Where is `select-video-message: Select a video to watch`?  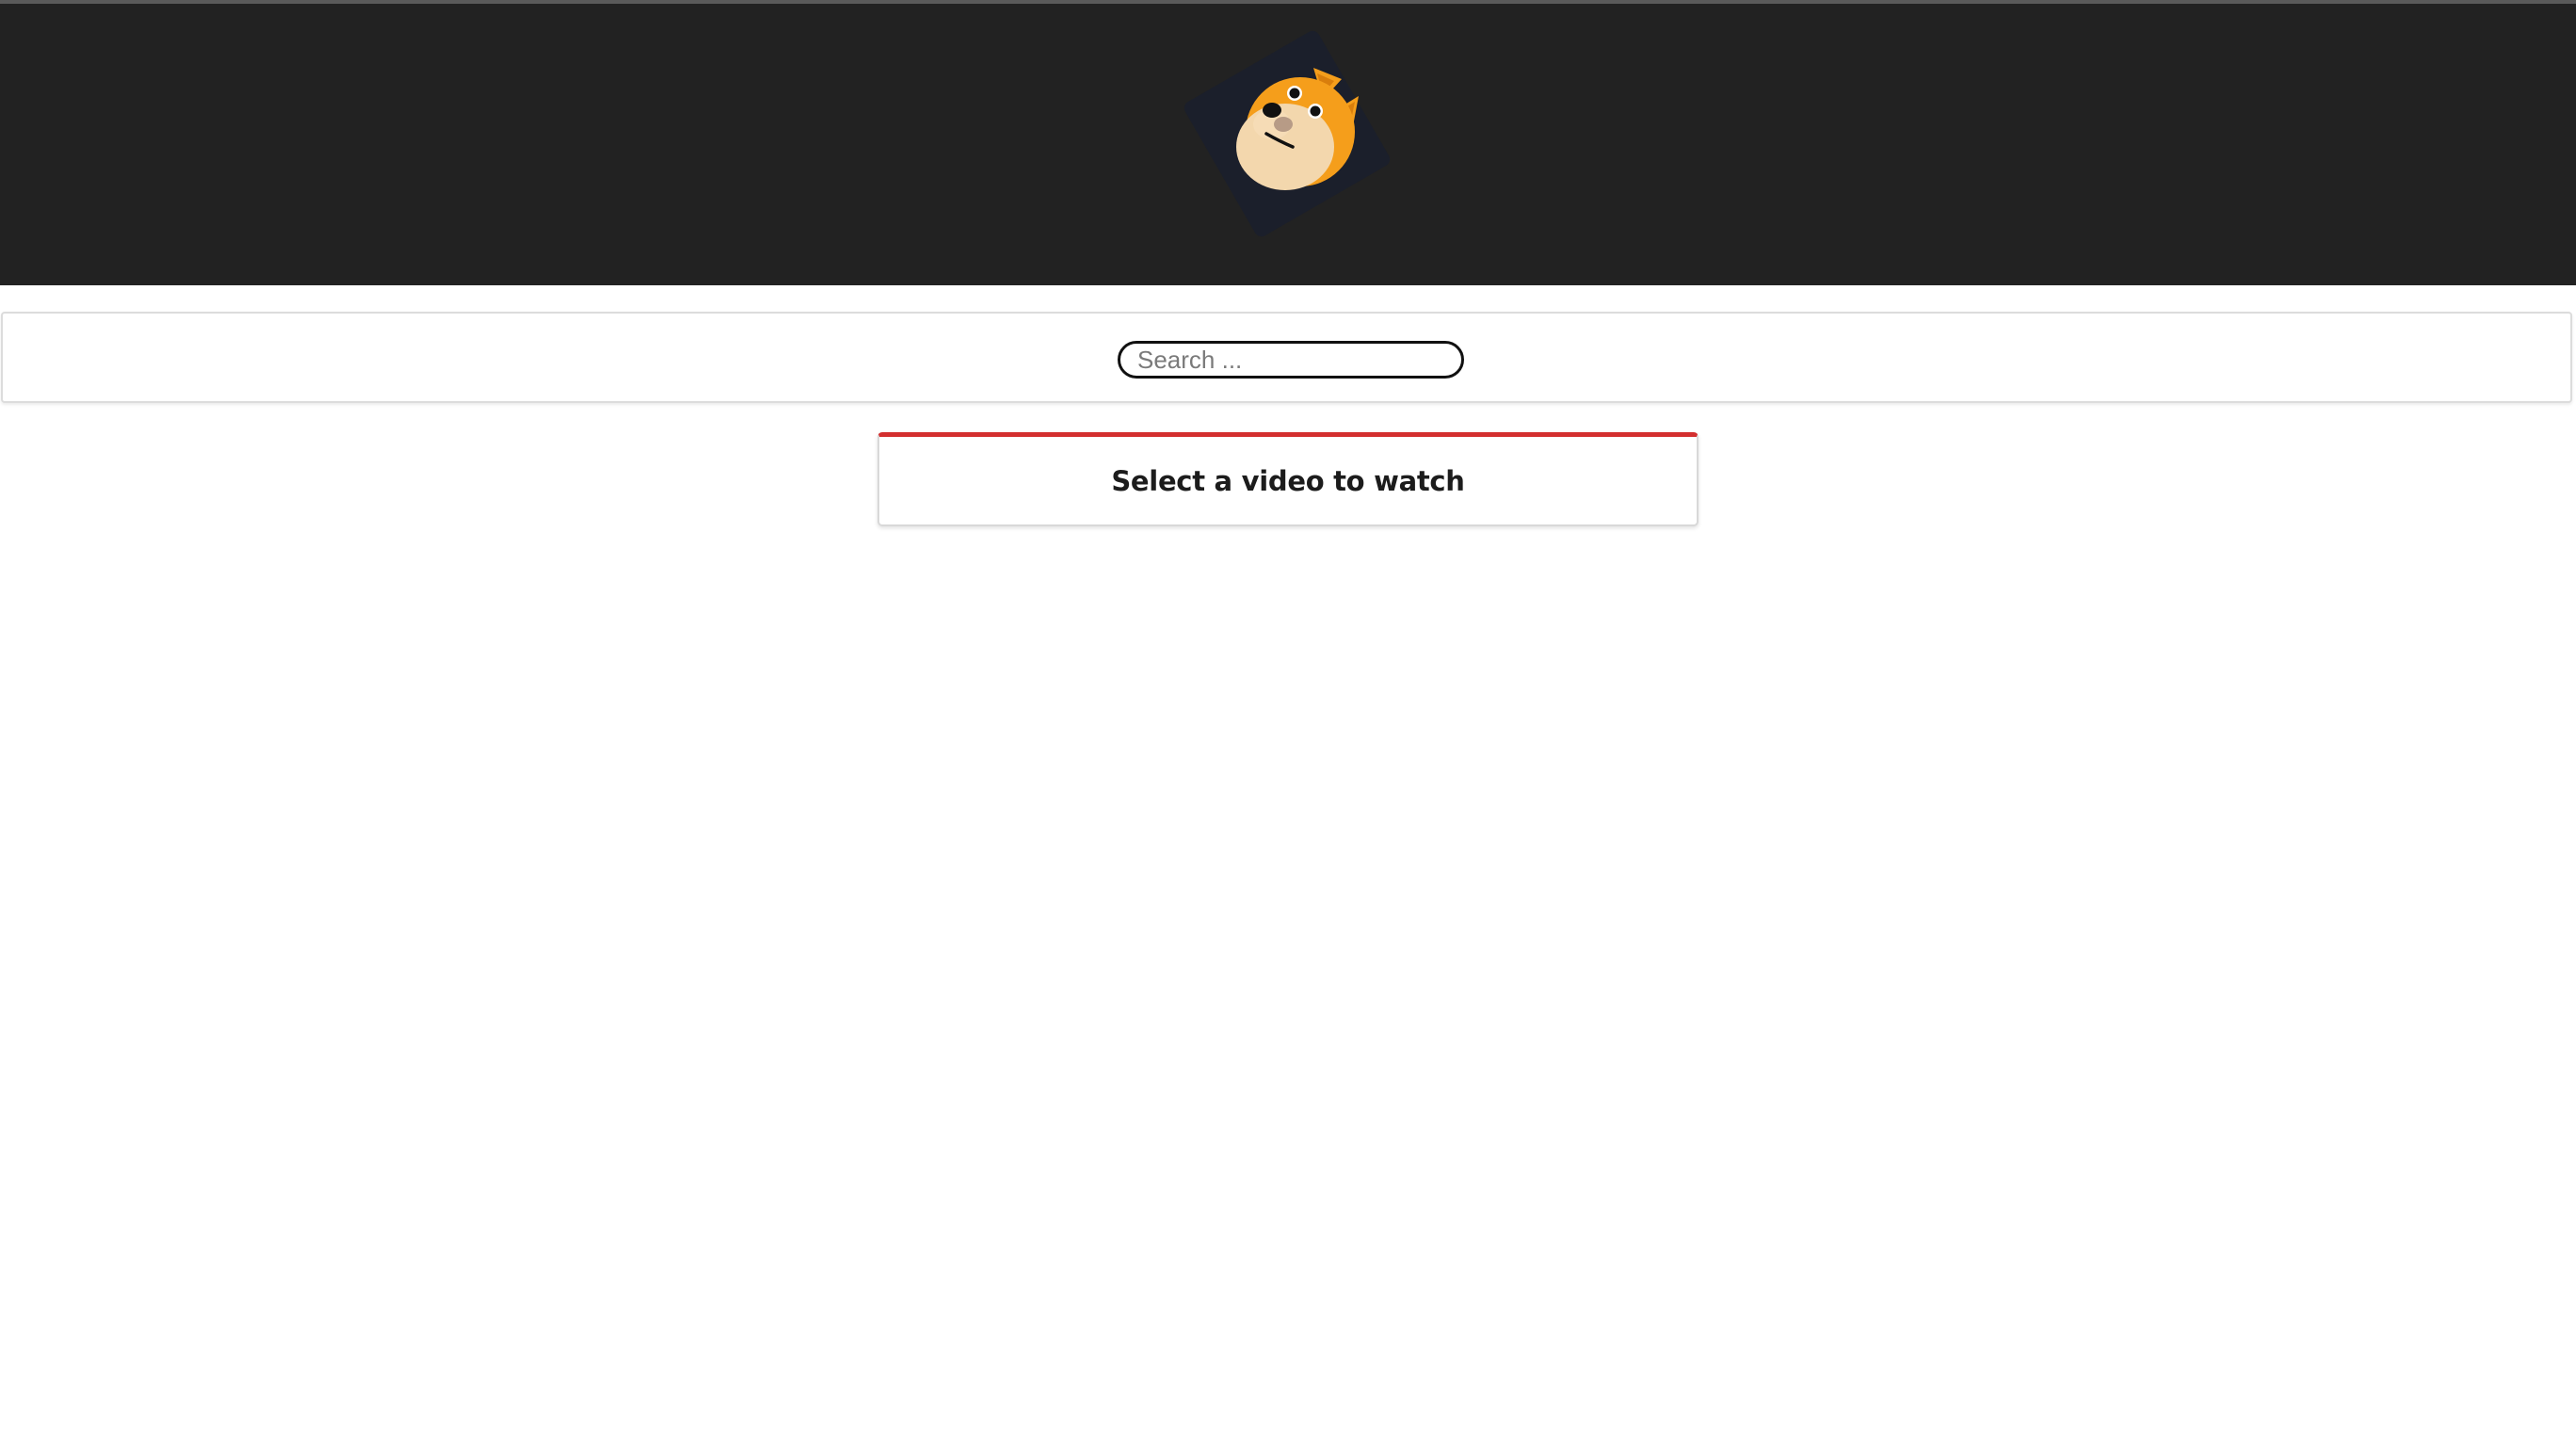 select-video-message: Select a video to watch is located at coordinates (1288, 481).